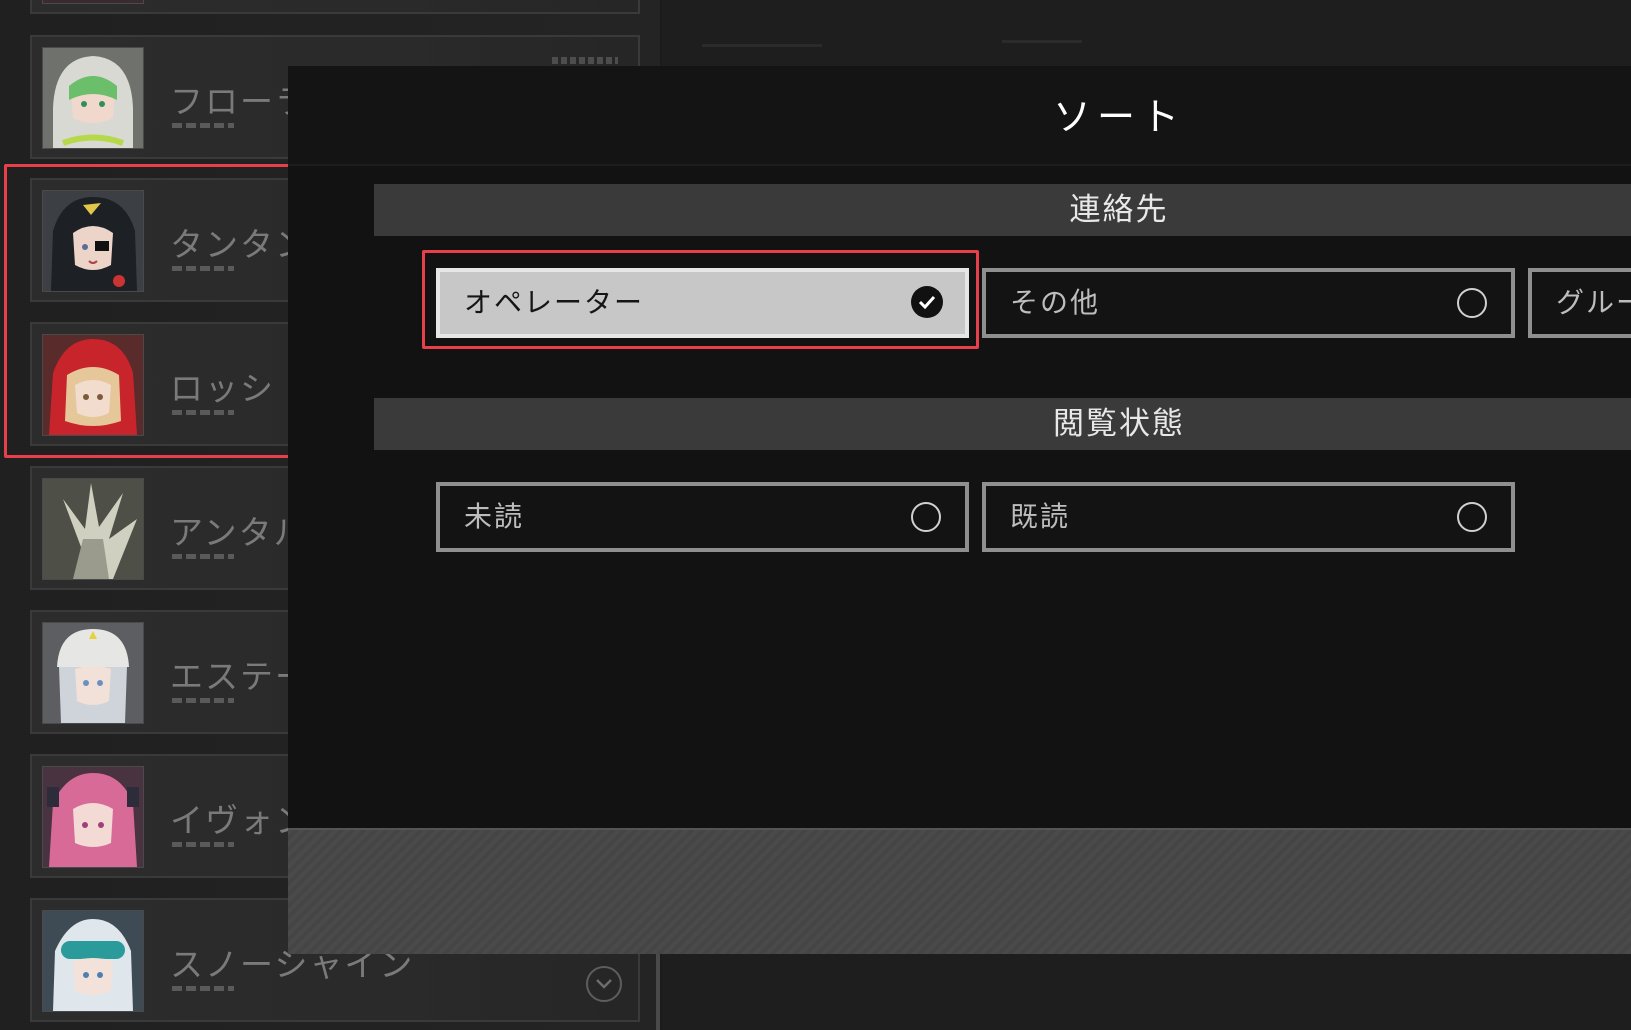  What do you see at coordinates (959, 891) in the screenshot?
I see `dialog-footer` at bounding box center [959, 891].